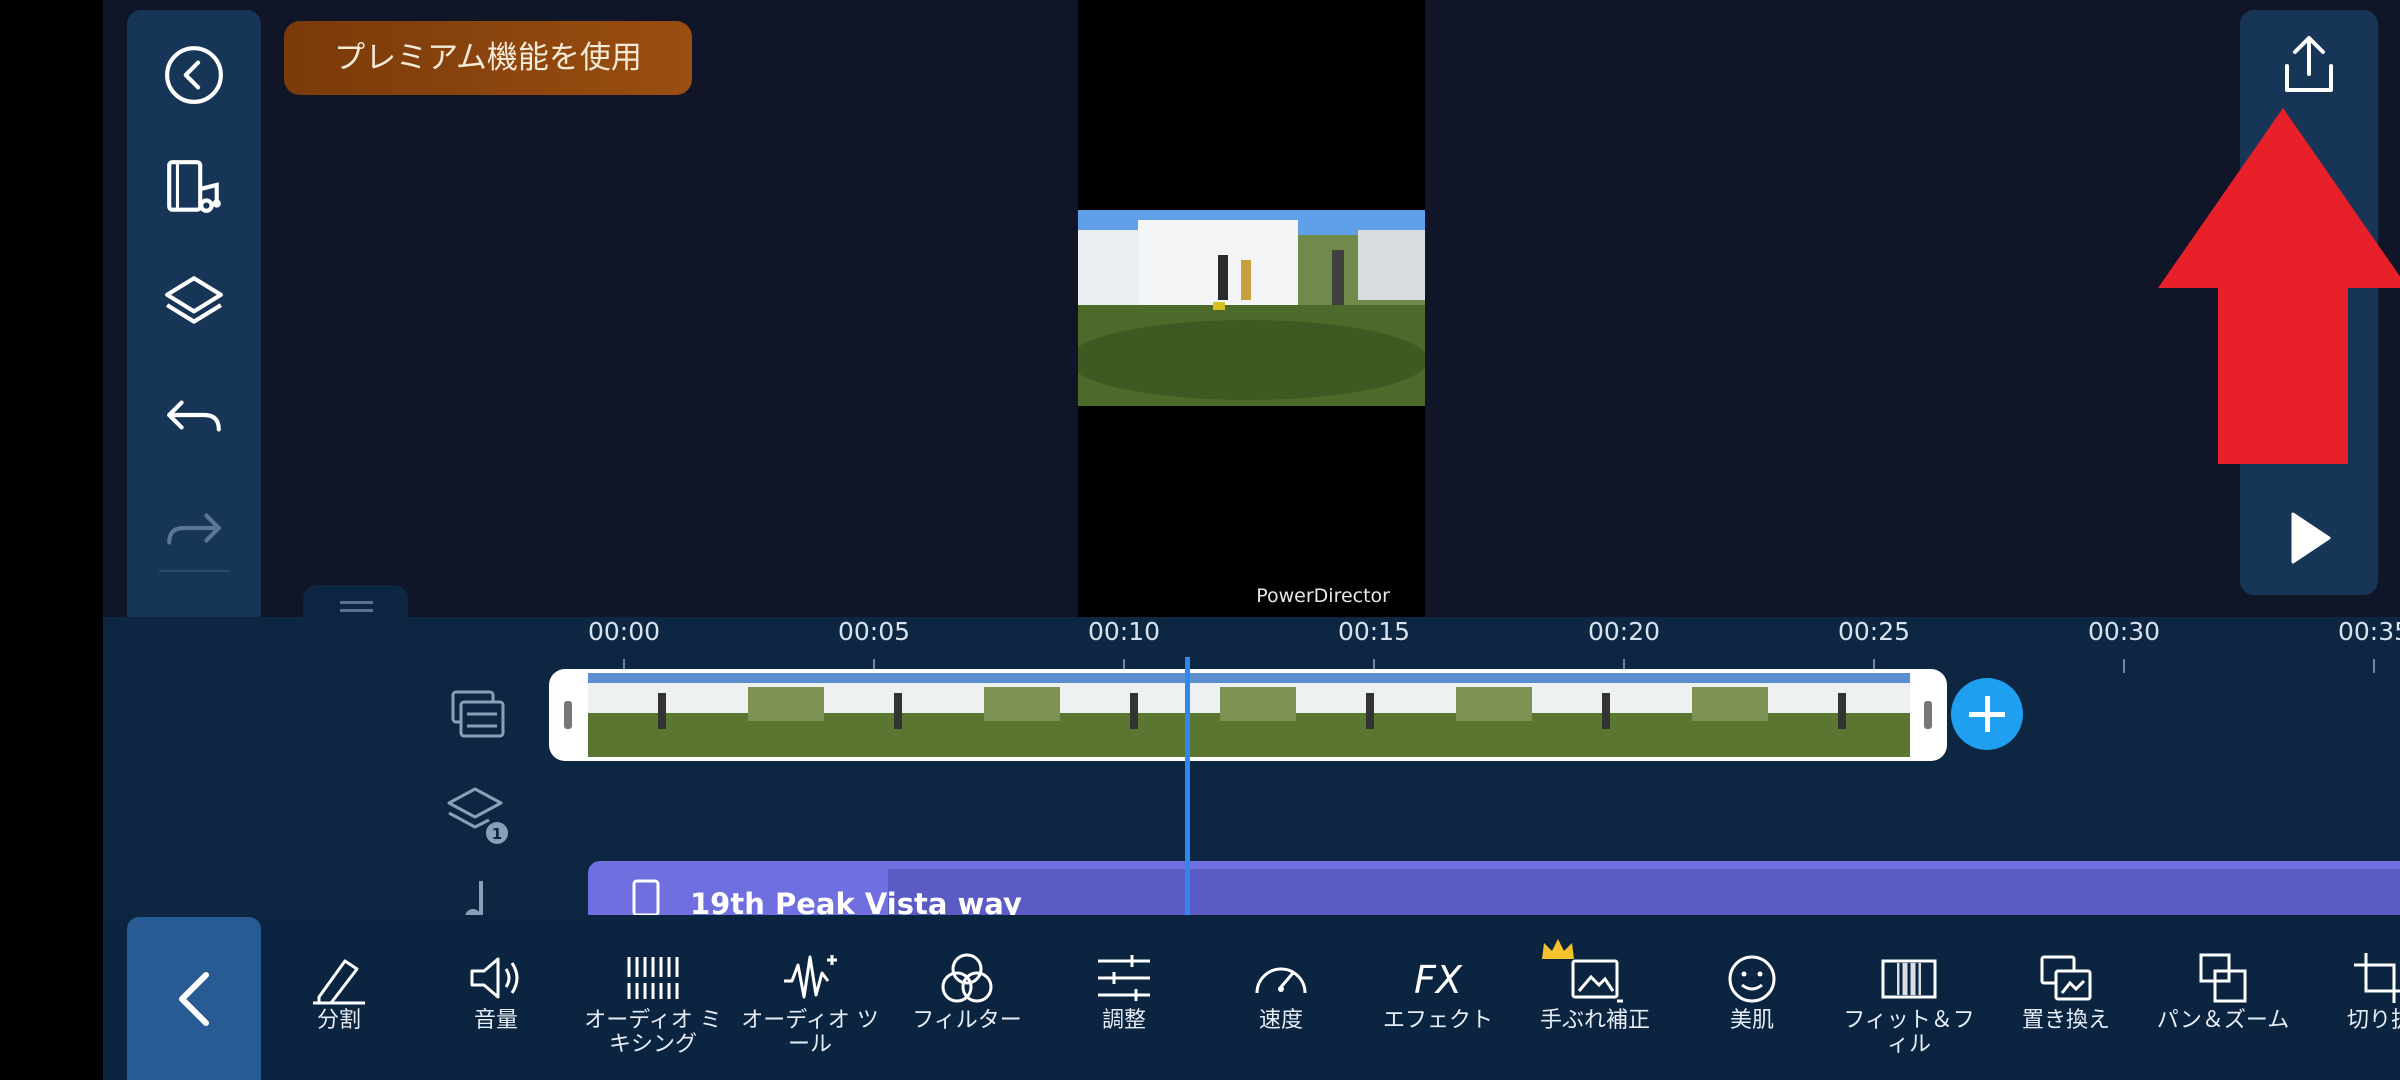 The image size is (2400, 1080). Describe the element at coordinates (2352, 992) in the screenshot. I see `tool-crop: 切り抜` at that location.